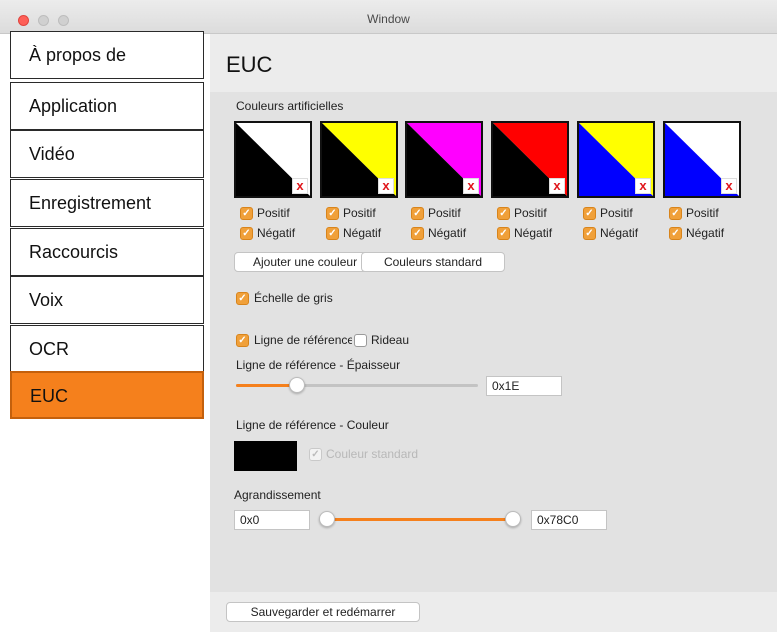 The image size is (777, 632). What do you see at coordinates (433, 262) in the screenshot?
I see `standard-colors-button: Couleurs standard` at bounding box center [433, 262].